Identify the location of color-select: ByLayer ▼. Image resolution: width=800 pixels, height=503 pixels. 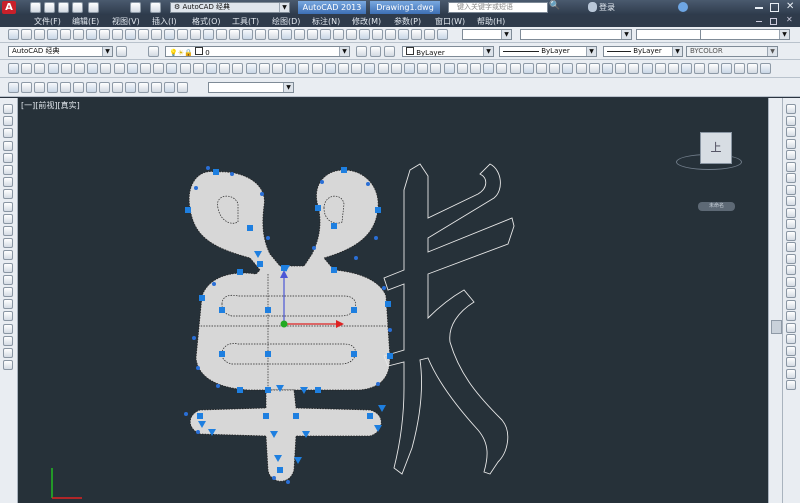
(448, 51).